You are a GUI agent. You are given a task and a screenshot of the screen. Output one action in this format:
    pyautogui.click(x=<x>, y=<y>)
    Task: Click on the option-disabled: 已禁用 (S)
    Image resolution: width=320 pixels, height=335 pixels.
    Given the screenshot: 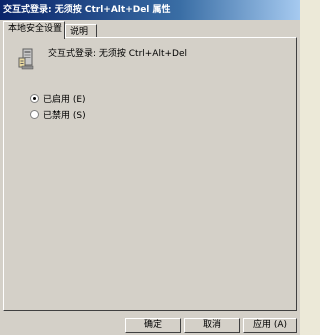 What is the action you would take?
    pyautogui.click(x=58, y=114)
    